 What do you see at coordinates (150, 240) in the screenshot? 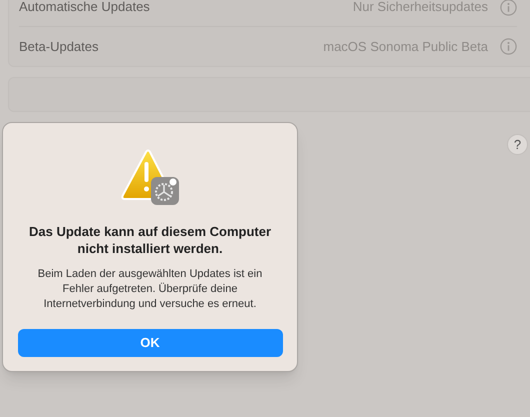
I see `alert-title: Das Update kann auf diesem Computer nicht installiert werden.` at bounding box center [150, 240].